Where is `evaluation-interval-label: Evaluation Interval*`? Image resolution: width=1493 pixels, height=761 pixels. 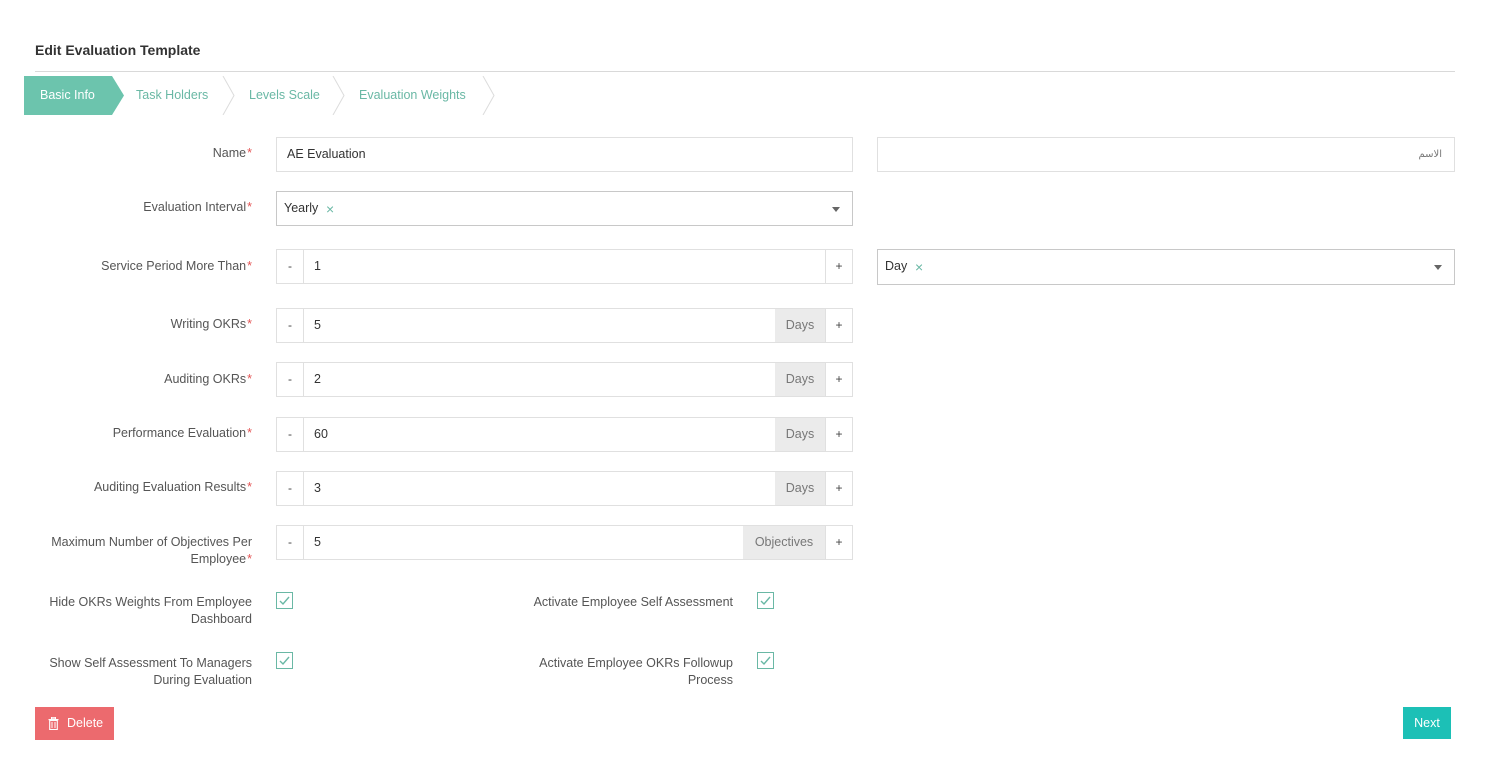
evaluation-interval-label: Evaluation Interval* is located at coordinates (197, 207).